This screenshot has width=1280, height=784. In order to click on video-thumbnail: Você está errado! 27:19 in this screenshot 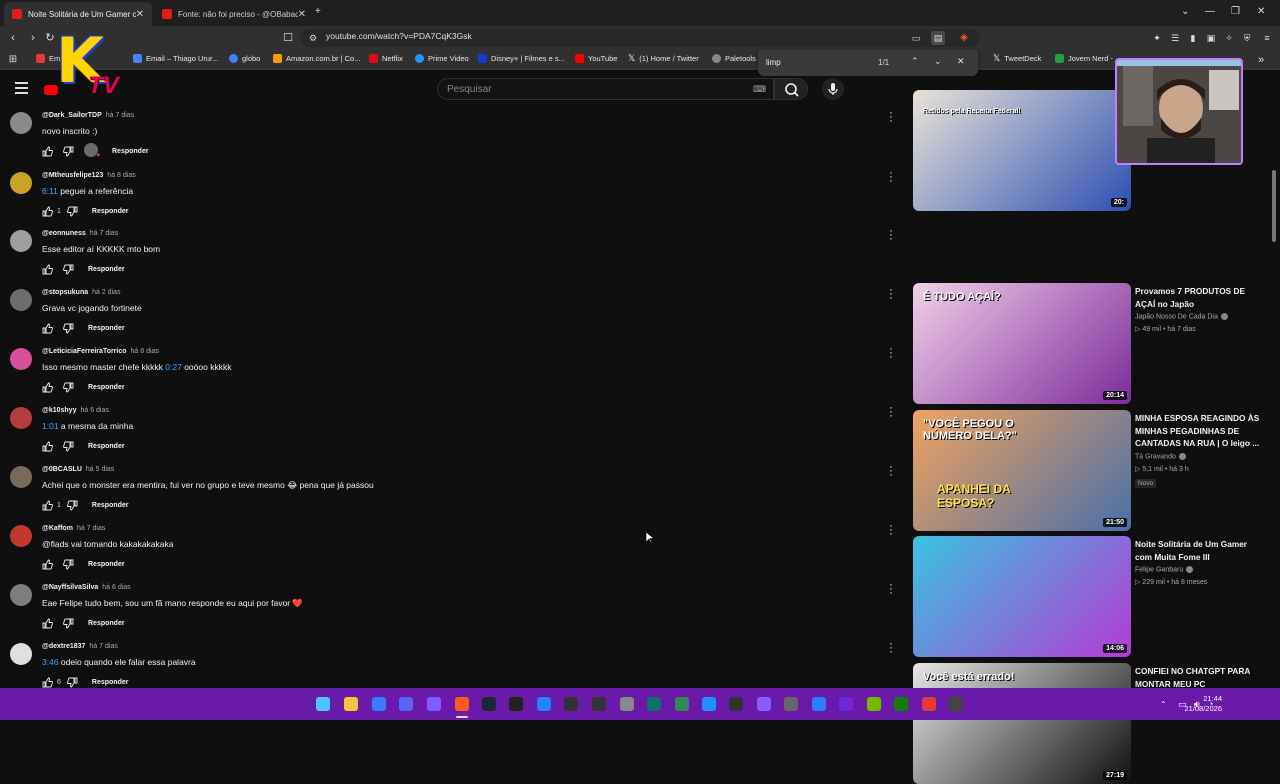, I will do `click(1022, 723)`.